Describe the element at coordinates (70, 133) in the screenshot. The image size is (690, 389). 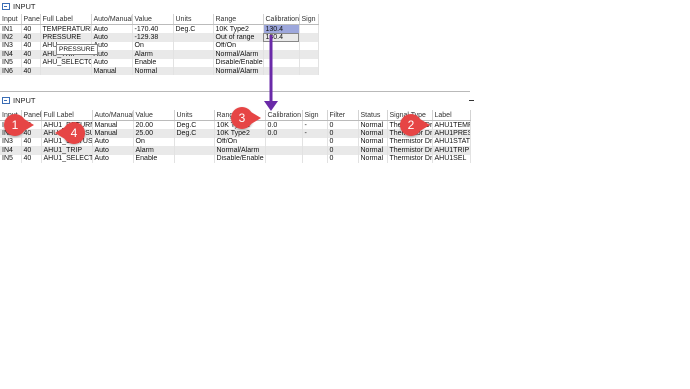
I see `marker-4: 4` at that location.